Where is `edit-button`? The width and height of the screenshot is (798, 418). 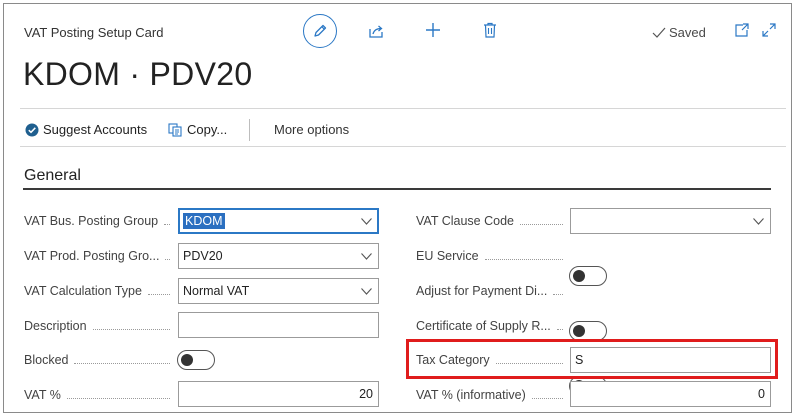
edit-button is located at coordinates (320, 31).